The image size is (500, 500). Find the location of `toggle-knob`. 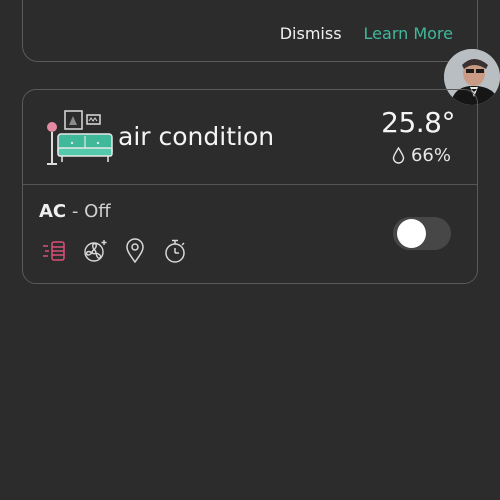

toggle-knob is located at coordinates (411, 233).